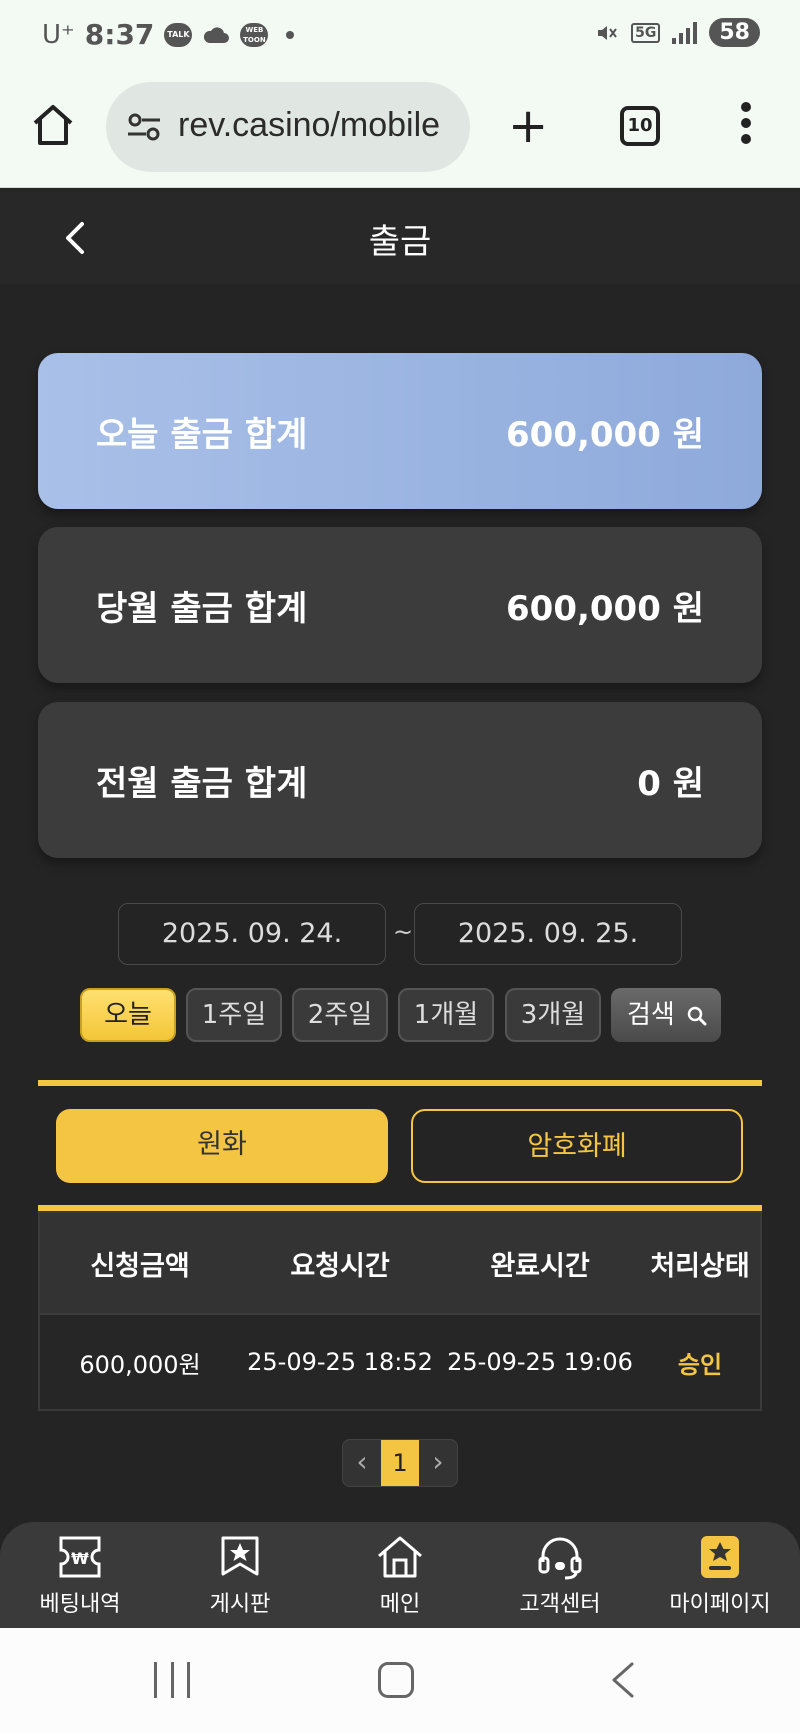 The height and width of the screenshot is (1734, 800). Describe the element at coordinates (340, 1362) in the screenshot. I see `row-requested-time: 25-09-25 18:52` at that location.